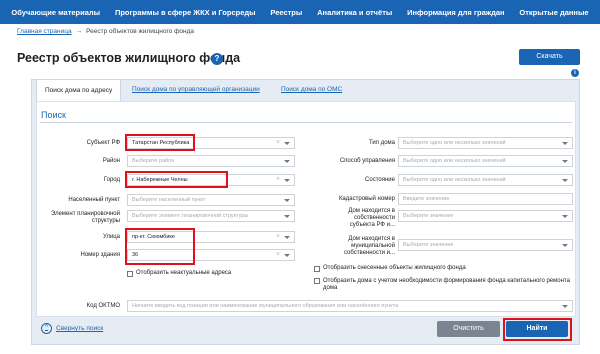  I want to click on breadcrumb-current: Реестр объектов жилищного фонда, so click(140, 31).